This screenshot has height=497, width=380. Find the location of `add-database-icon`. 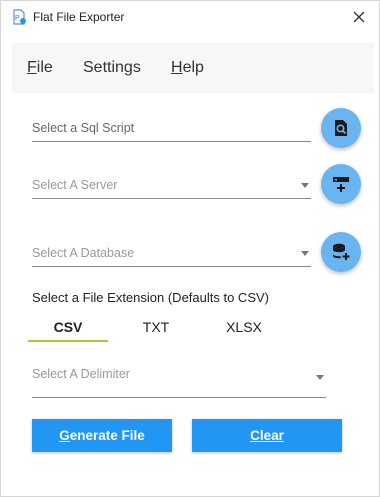

add-database-icon is located at coordinates (341, 251).